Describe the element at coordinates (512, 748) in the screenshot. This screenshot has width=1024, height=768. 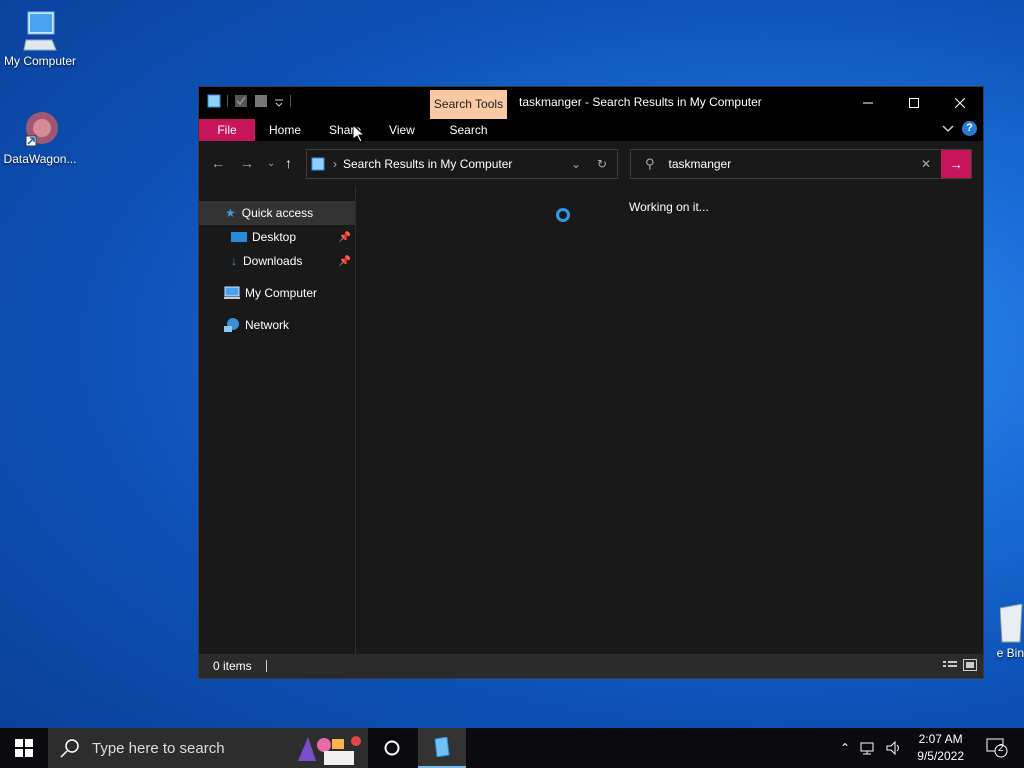
I see `taskbar: Type here to search ⌃ 2:07 AM 9/5/2022 2` at that location.